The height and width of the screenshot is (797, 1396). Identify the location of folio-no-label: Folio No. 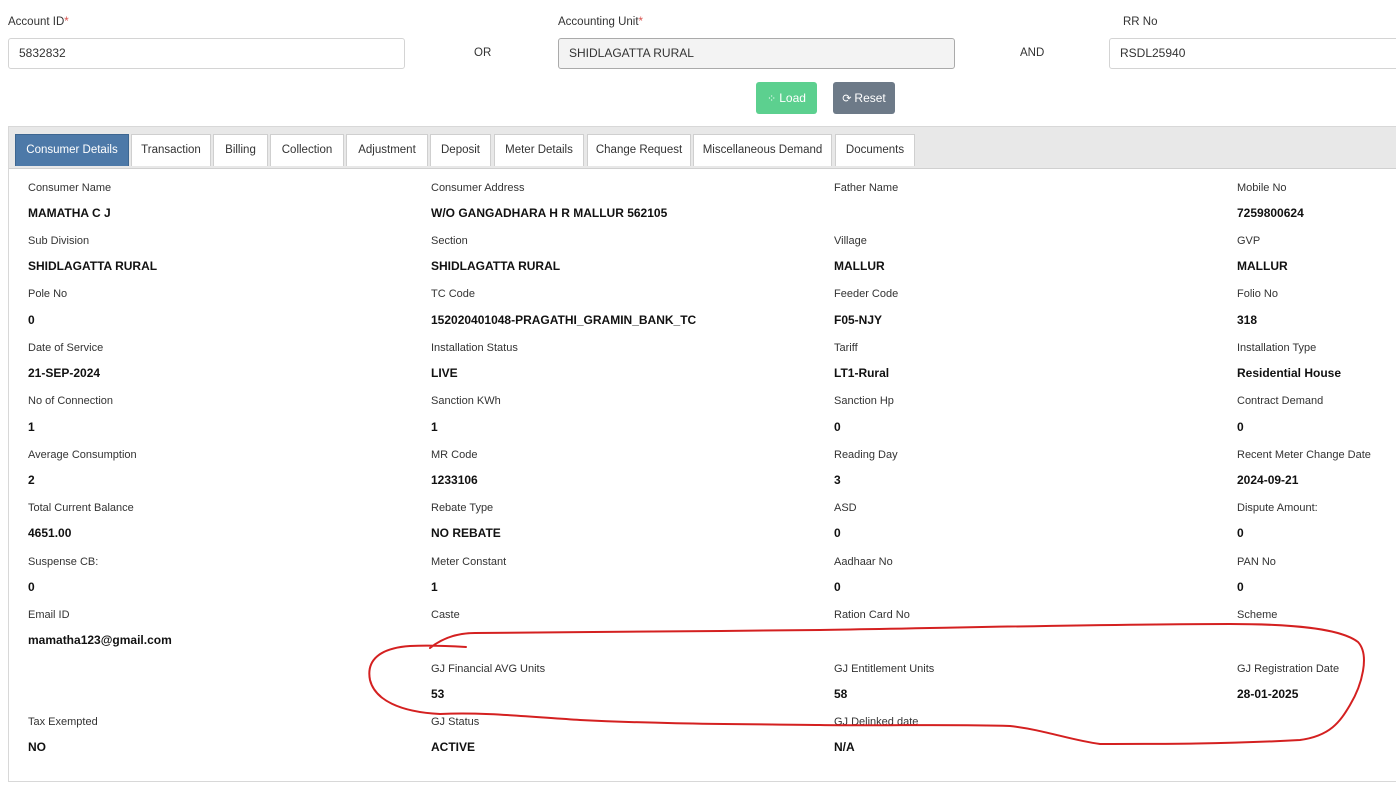
(1257, 294).